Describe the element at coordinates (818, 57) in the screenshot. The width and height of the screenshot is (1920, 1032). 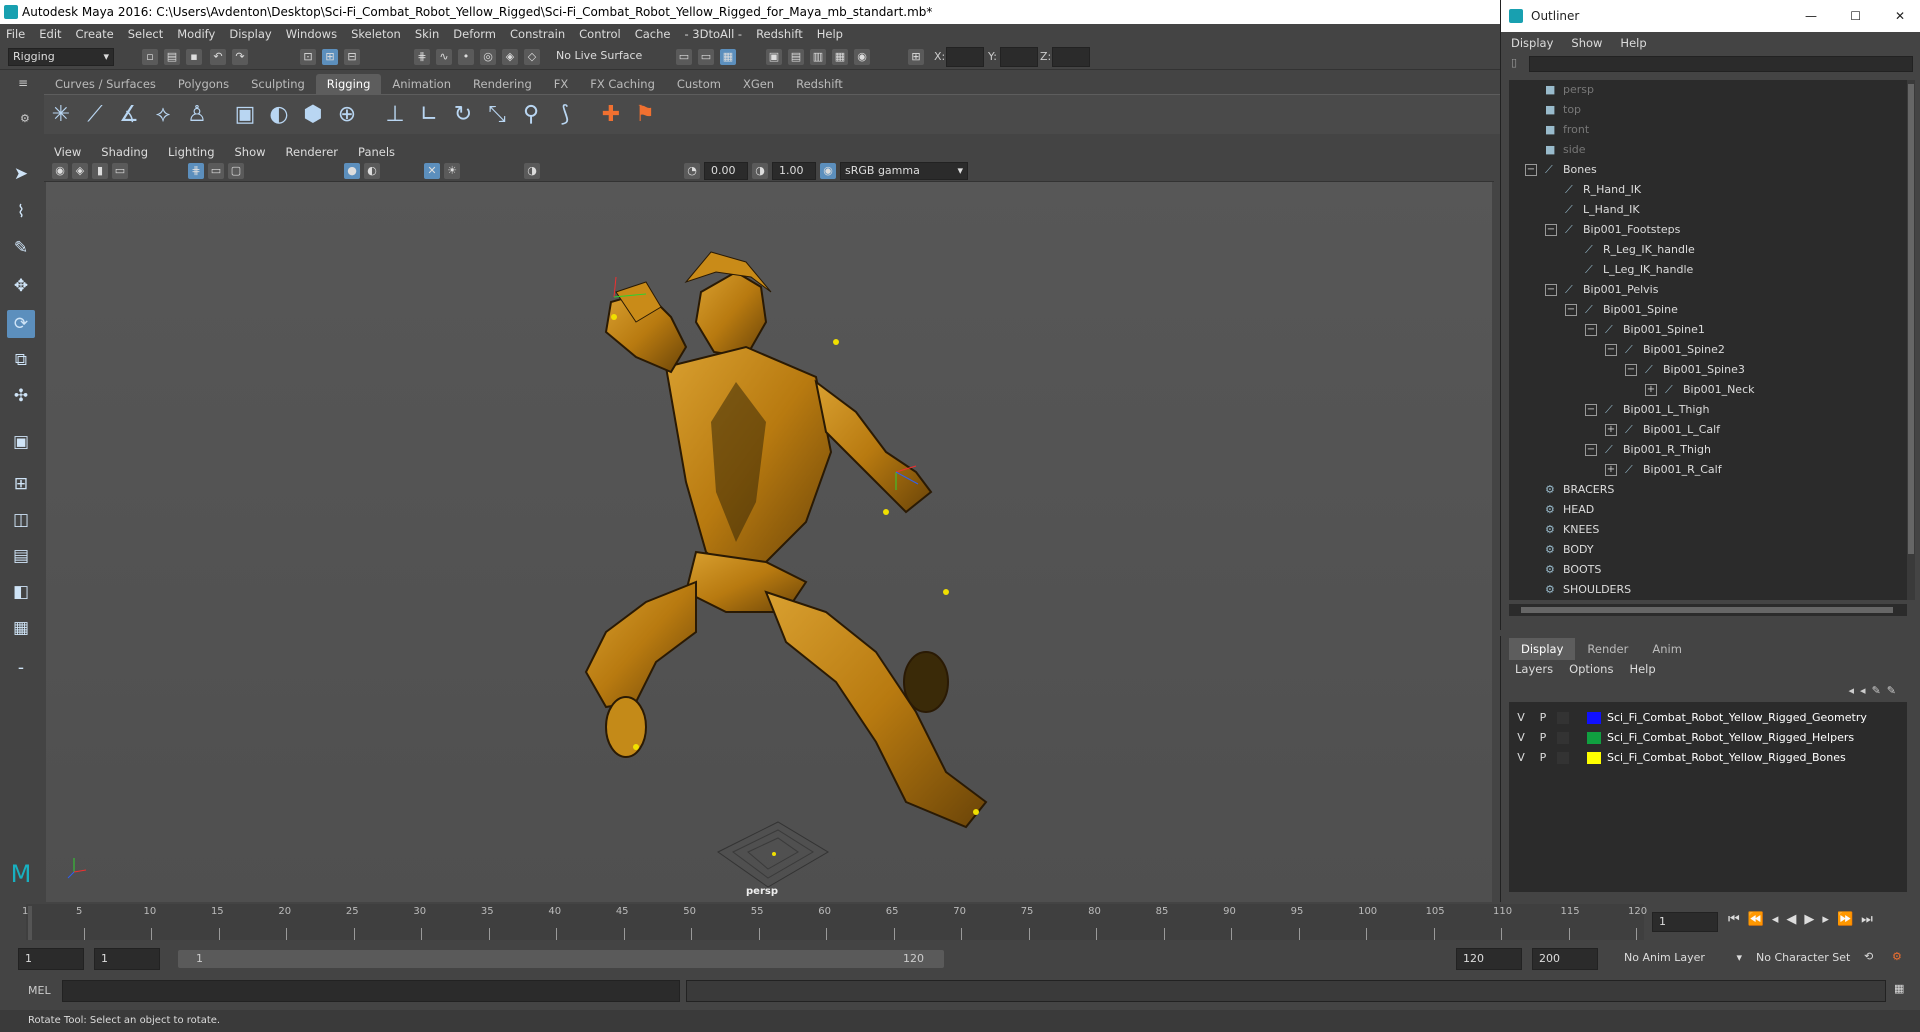
I see `ipr-render-icon: ▥` at that location.